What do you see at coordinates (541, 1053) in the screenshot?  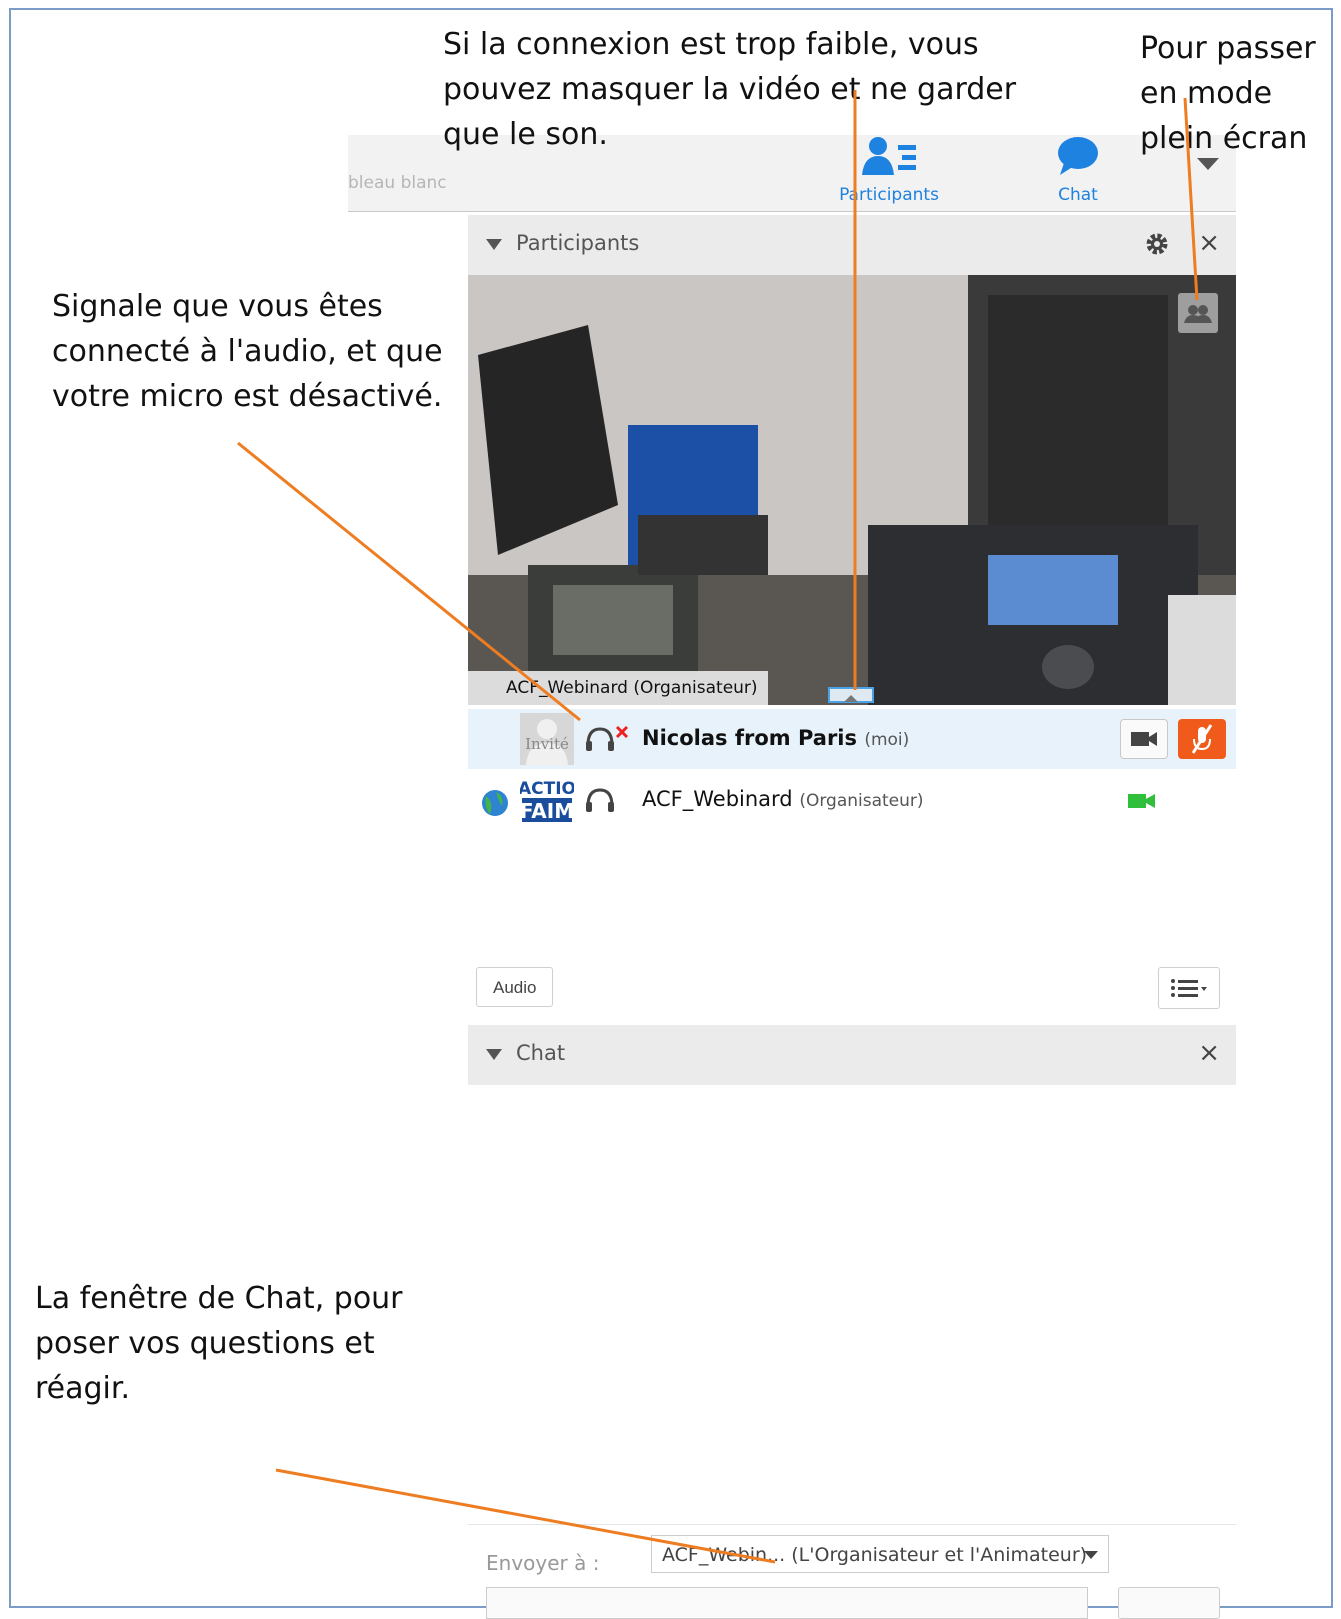 I see `chat-panel-title: Chat` at bounding box center [541, 1053].